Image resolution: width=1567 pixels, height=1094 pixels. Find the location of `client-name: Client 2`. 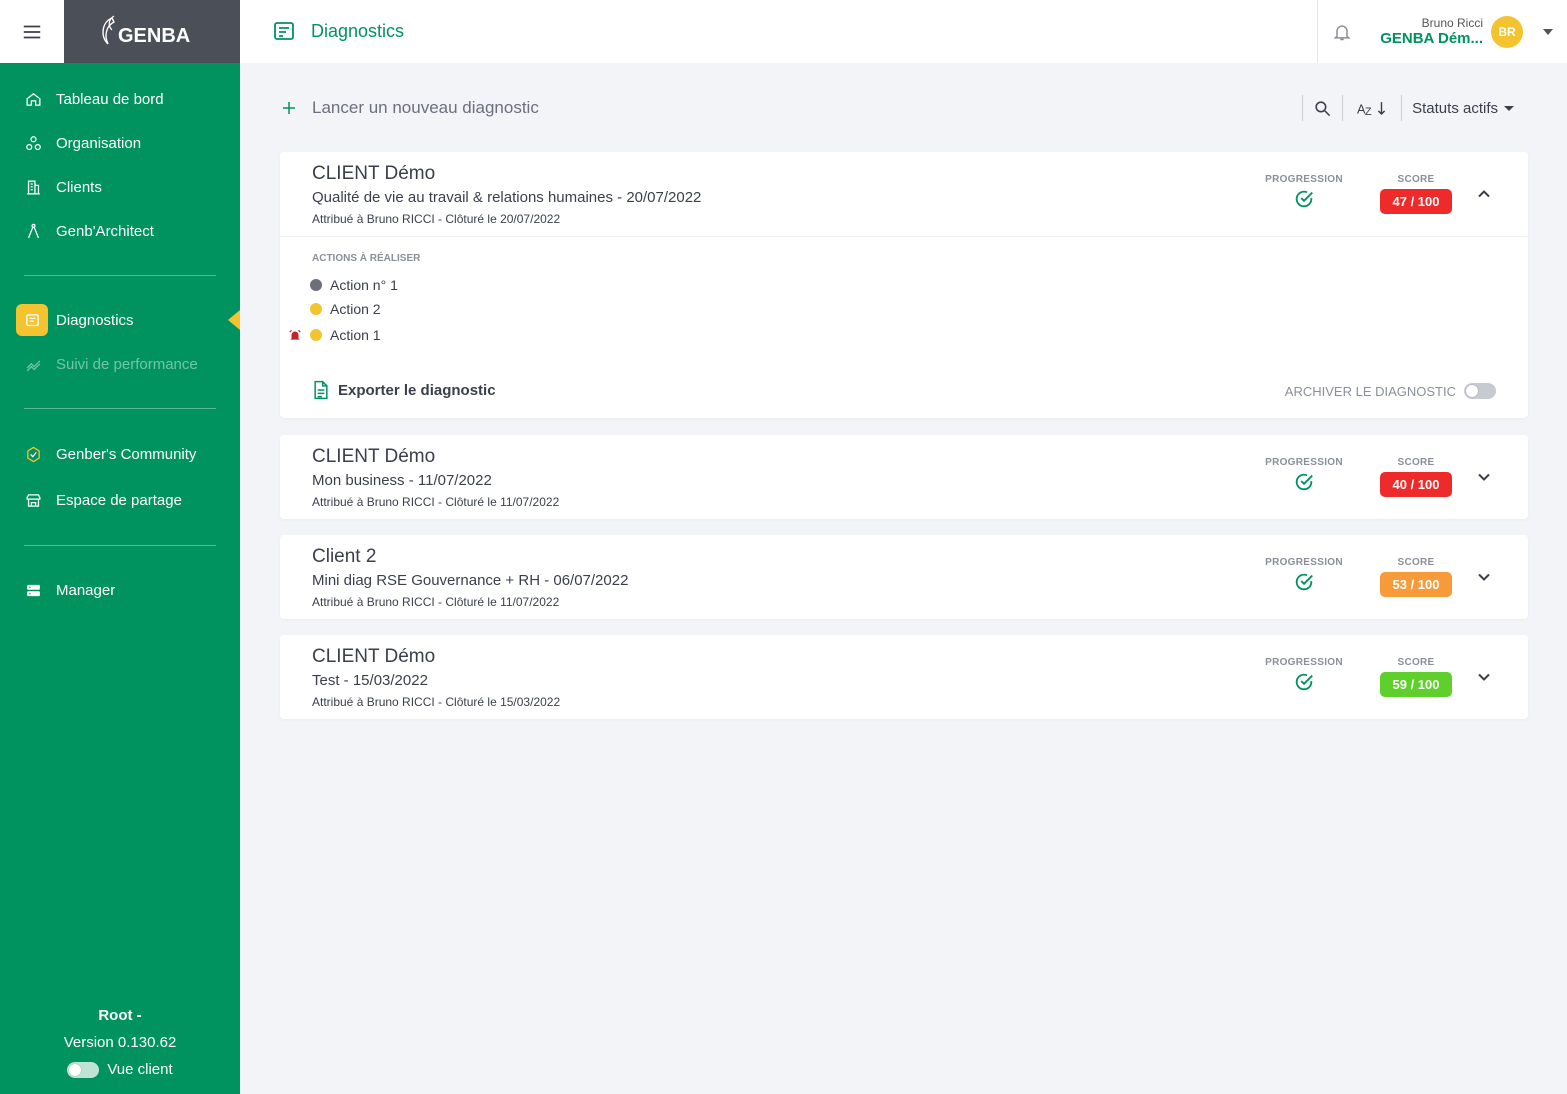

client-name: Client 2 is located at coordinates (344, 556).